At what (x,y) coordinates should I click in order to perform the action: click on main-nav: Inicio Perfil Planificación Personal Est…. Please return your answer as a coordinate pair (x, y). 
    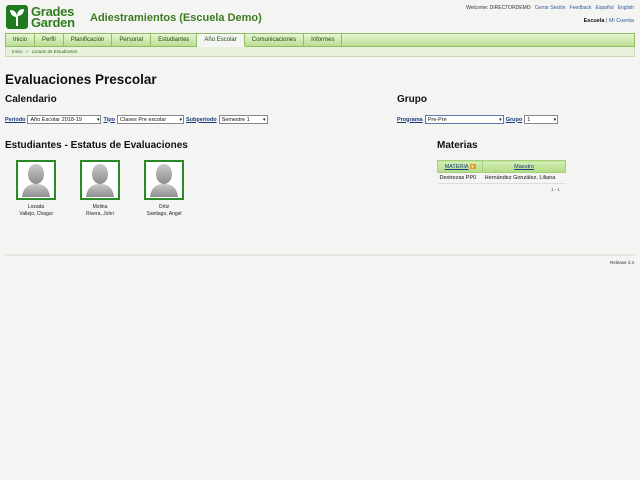
    Looking at the image, I should click on (320, 40).